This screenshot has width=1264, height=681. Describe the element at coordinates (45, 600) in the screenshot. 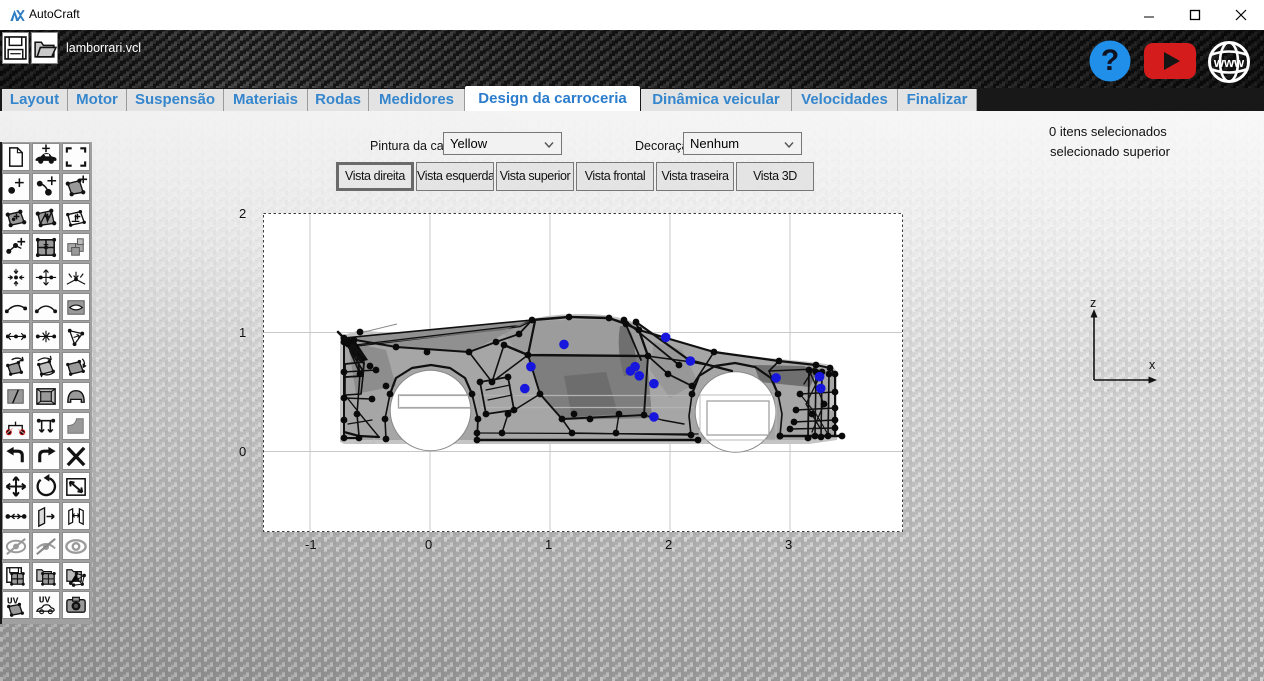

I see `svg-text: UV` at that location.